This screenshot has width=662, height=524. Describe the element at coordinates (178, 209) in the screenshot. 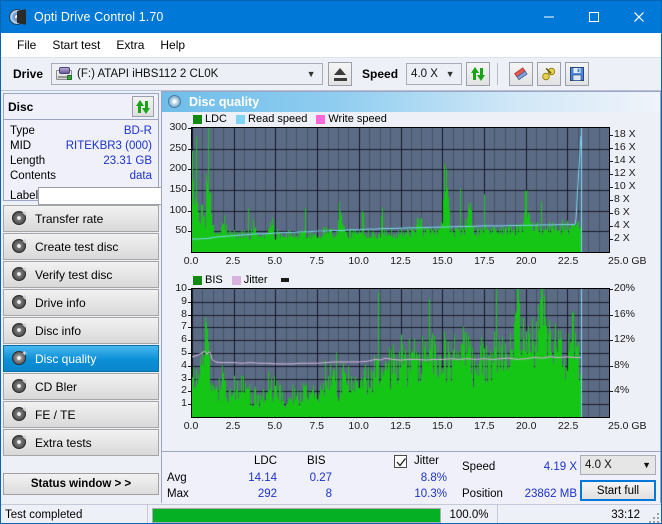

I see `axis-tick-label: 100` at that location.